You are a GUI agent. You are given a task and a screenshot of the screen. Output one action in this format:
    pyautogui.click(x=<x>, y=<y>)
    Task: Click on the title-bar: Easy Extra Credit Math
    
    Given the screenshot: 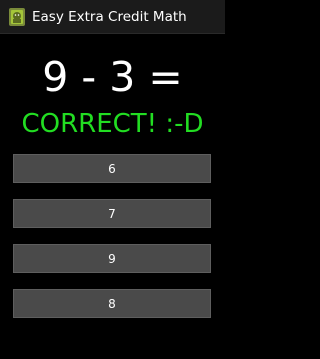 What is the action you would take?
    pyautogui.click(x=112, y=17)
    